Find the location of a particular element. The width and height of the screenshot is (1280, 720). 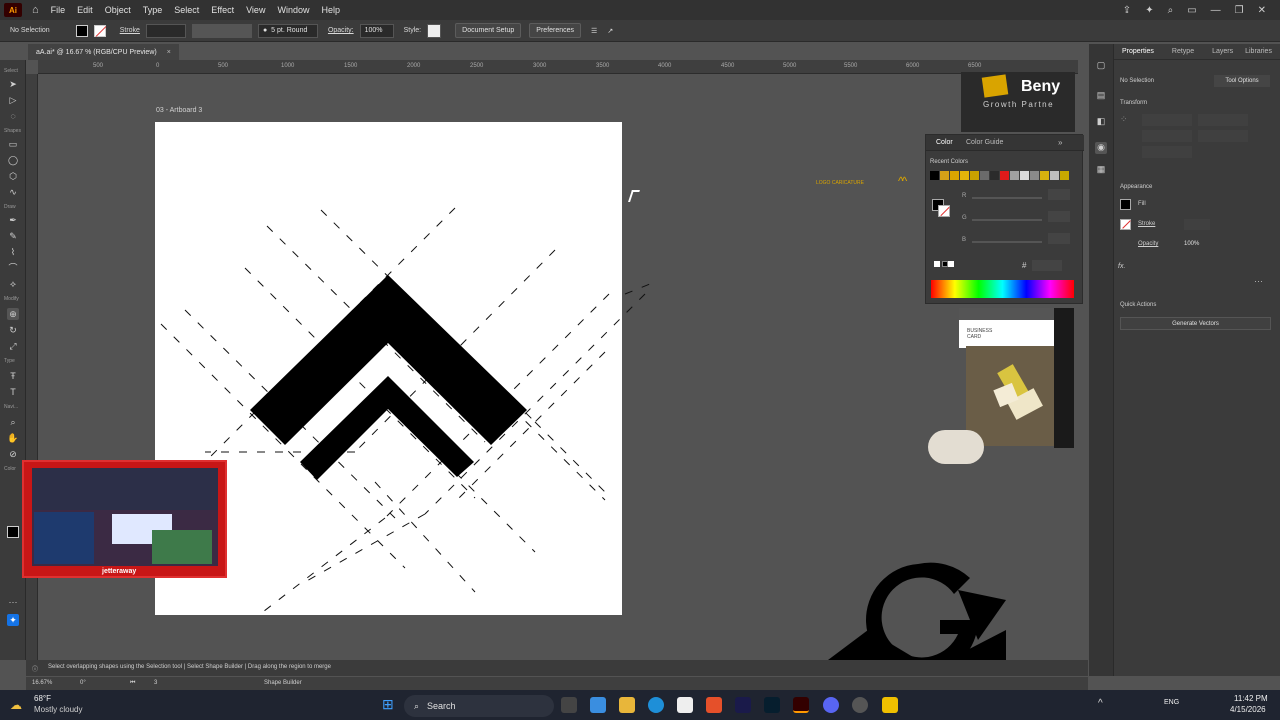

g-logo-artwork is located at coordinates (918, 610).